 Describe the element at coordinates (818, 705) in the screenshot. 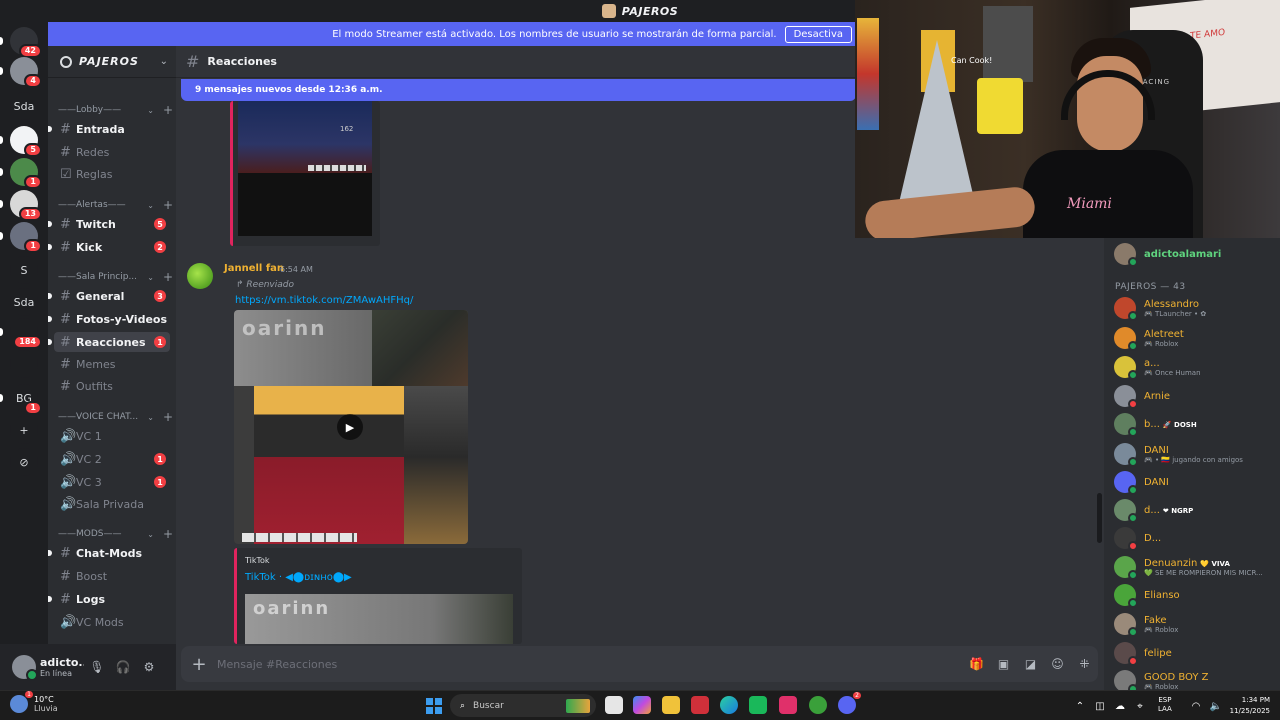

I see `xbox-icon` at that location.